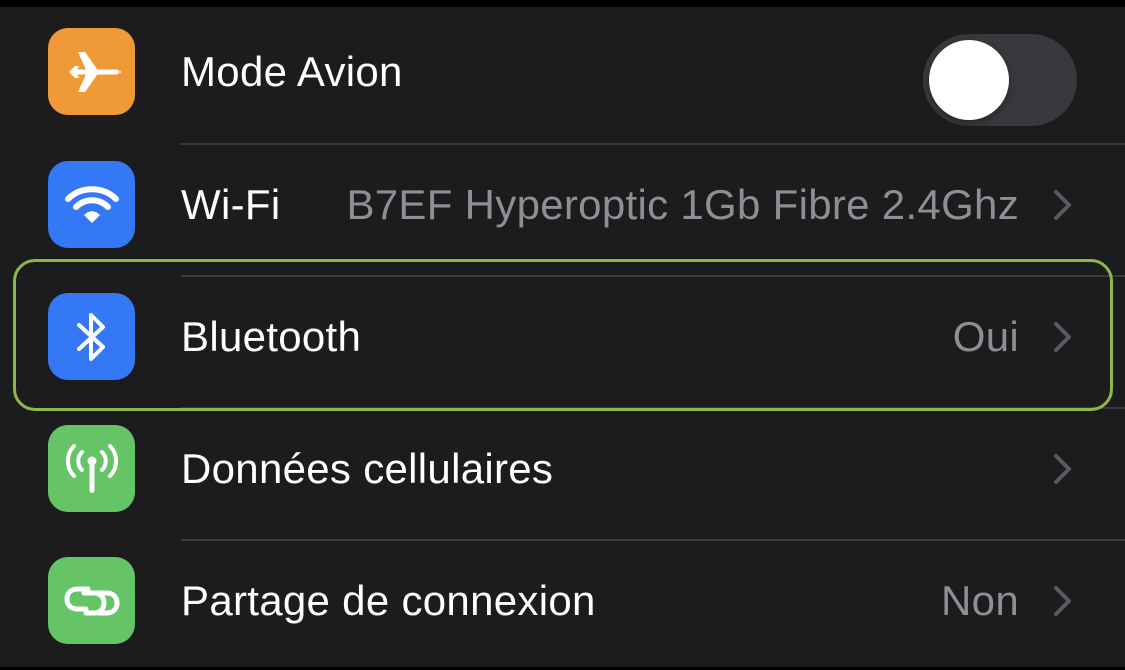 Image resolution: width=1125 pixels, height=670 pixels. Describe the element at coordinates (91, 600) in the screenshot. I see `personal-hotspot-icon` at that location.